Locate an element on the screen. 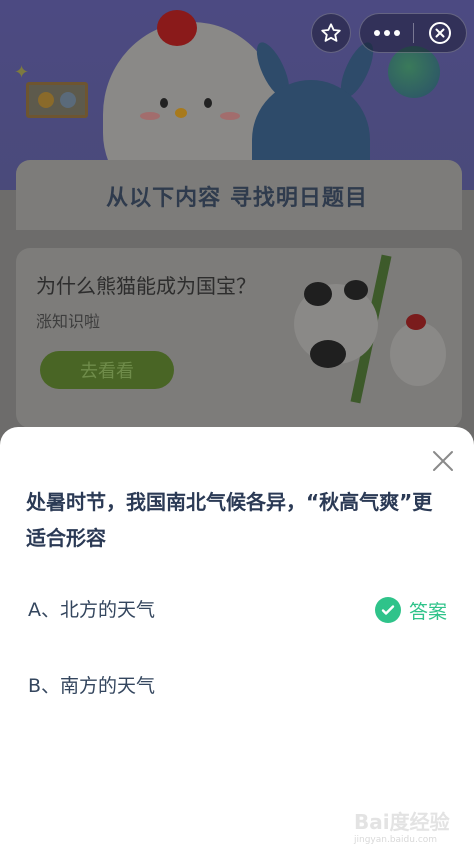 This screenshot has width=474, height=858. close-circle-icon is located at coordinates (439, 33).